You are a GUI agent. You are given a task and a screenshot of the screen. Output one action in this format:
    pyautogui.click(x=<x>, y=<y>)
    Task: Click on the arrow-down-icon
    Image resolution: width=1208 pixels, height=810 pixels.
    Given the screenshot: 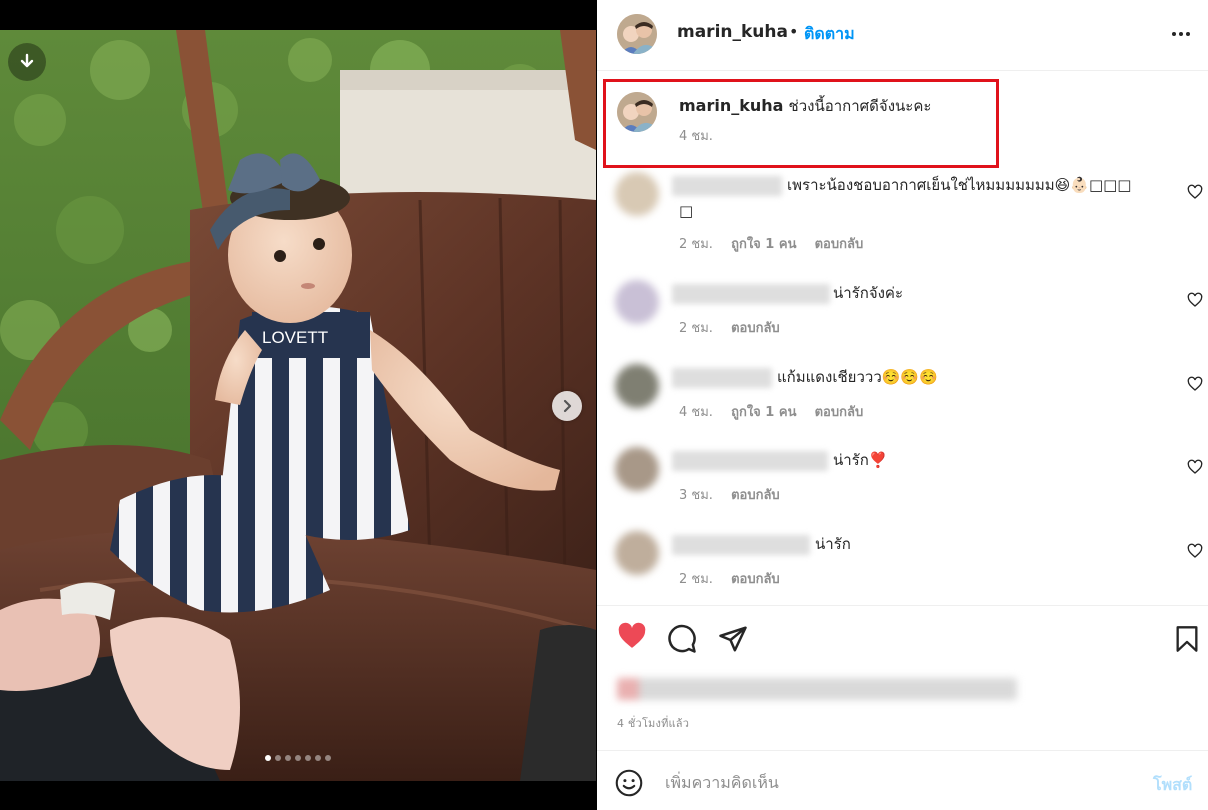 What is the action you would take?
    pyautogui.click(x=27, y=60)
    